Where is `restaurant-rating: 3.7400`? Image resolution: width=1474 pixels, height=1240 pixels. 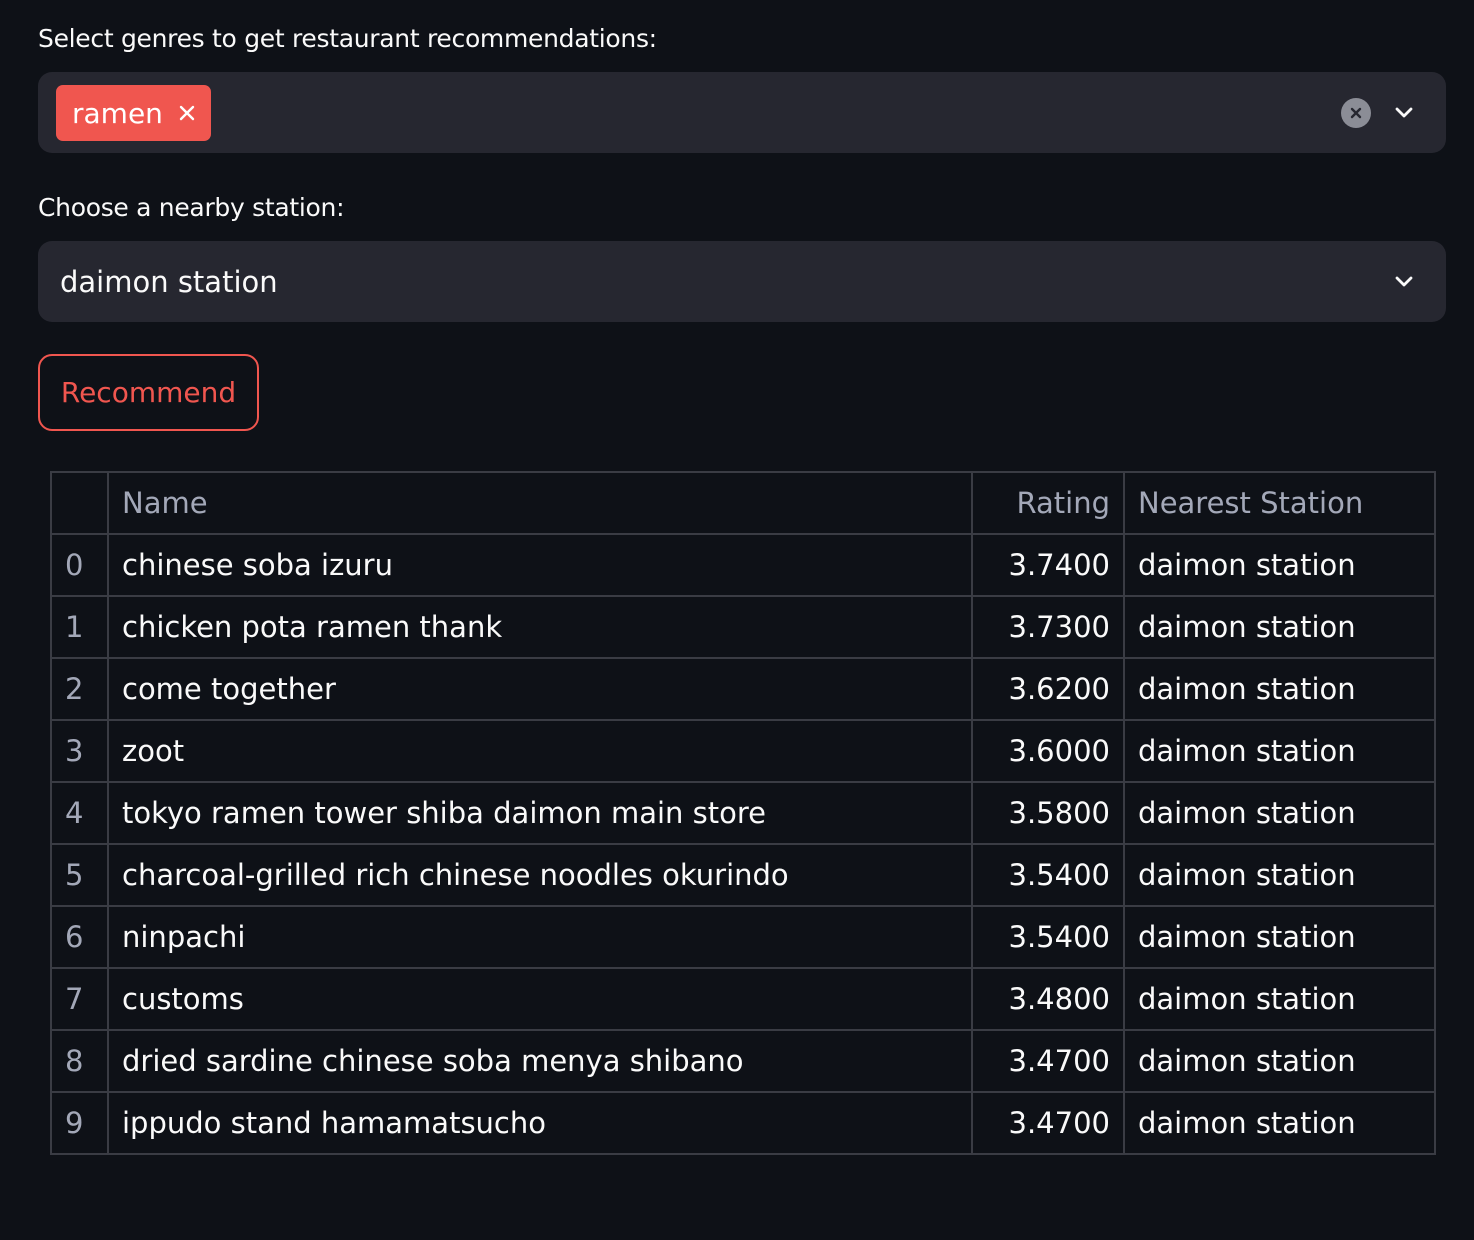 restaurant-rating: 3.7400 is located at coordinates (1048, 565).